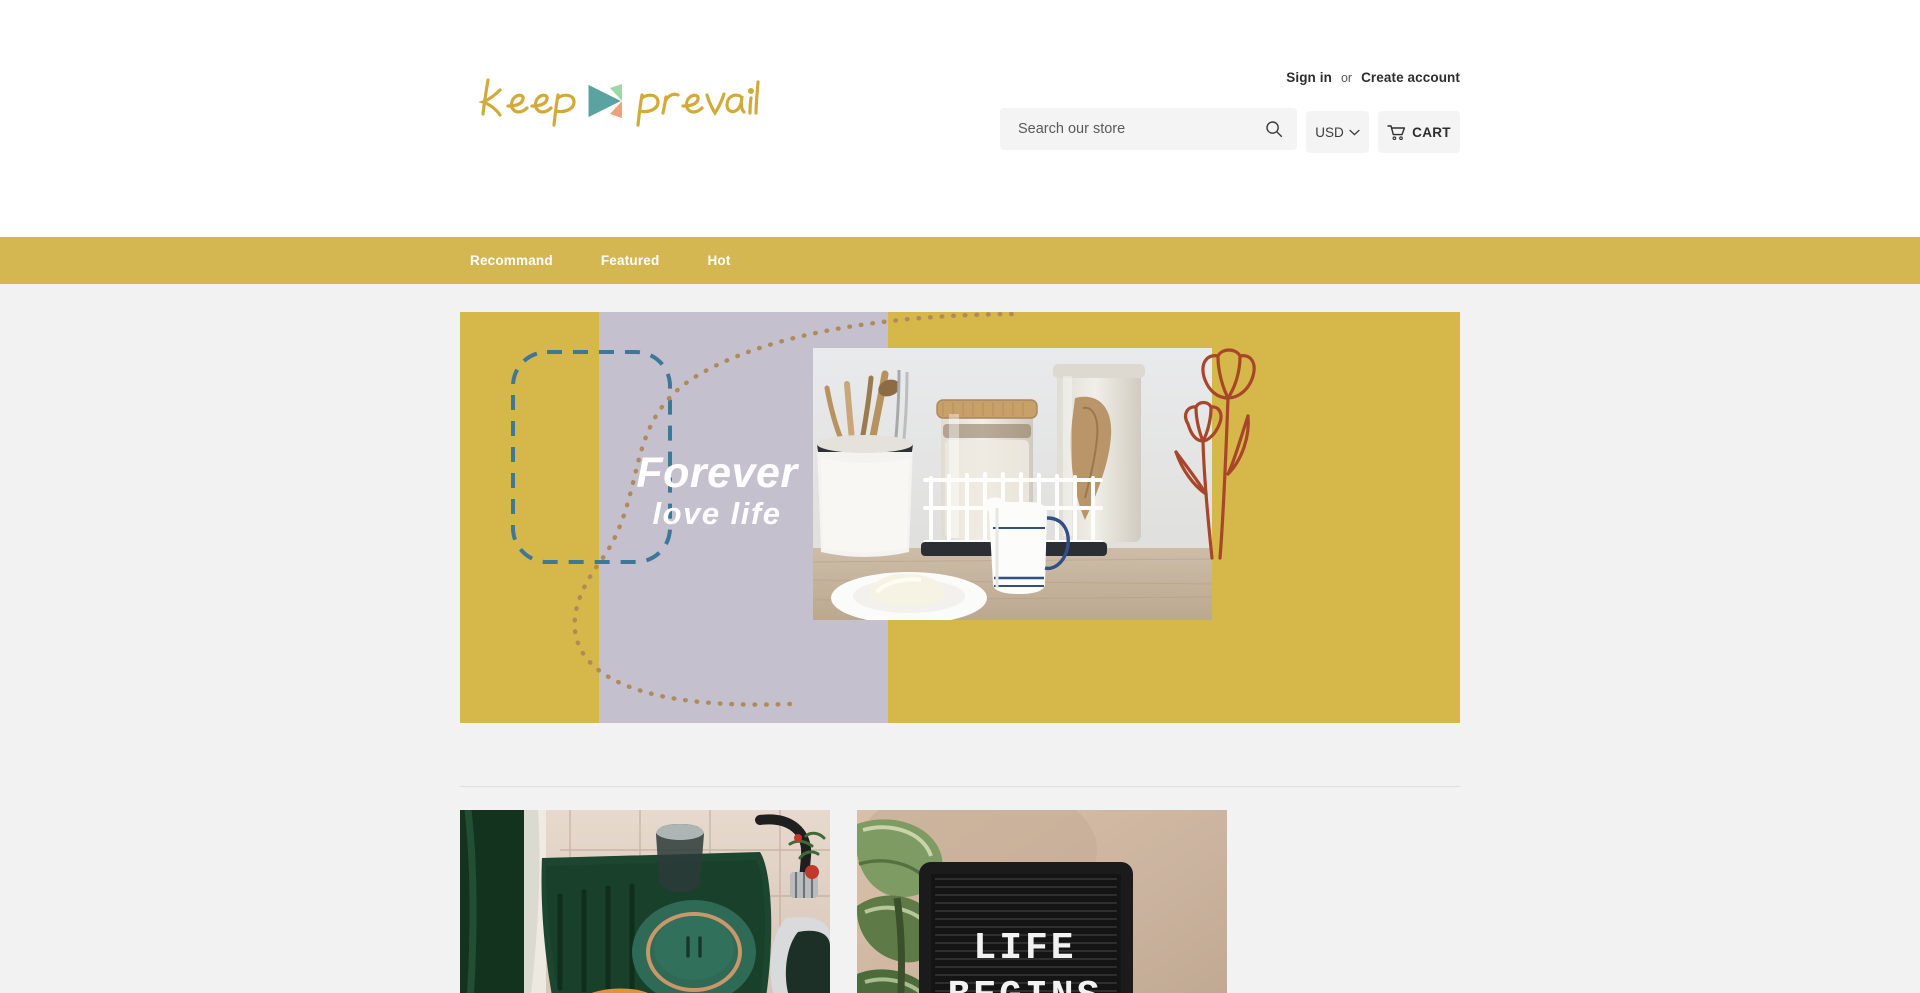 The height and width of the screenshot is (993, 1920). I want to click on product-image-dishrack, so click(645, 901).